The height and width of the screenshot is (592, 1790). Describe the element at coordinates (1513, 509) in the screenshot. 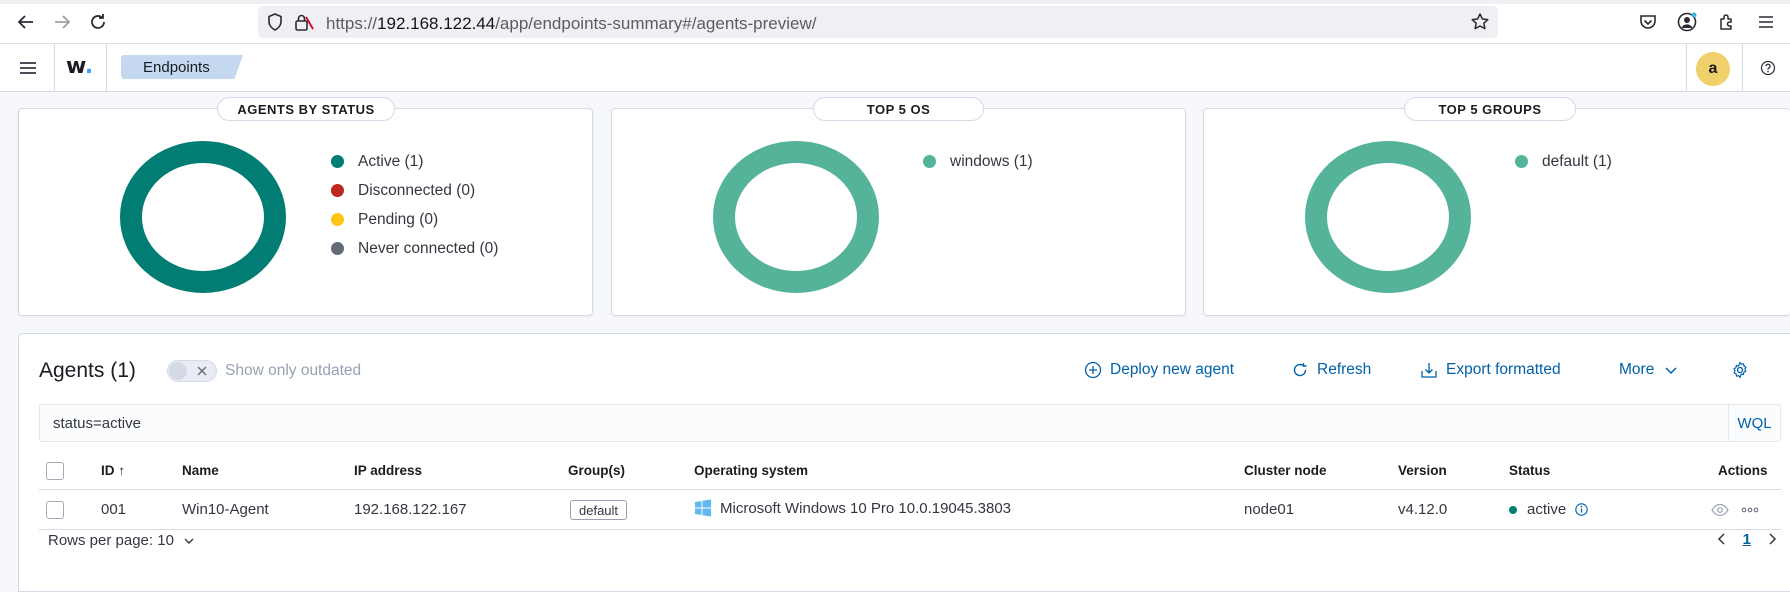

I see `status-dot` at that location.